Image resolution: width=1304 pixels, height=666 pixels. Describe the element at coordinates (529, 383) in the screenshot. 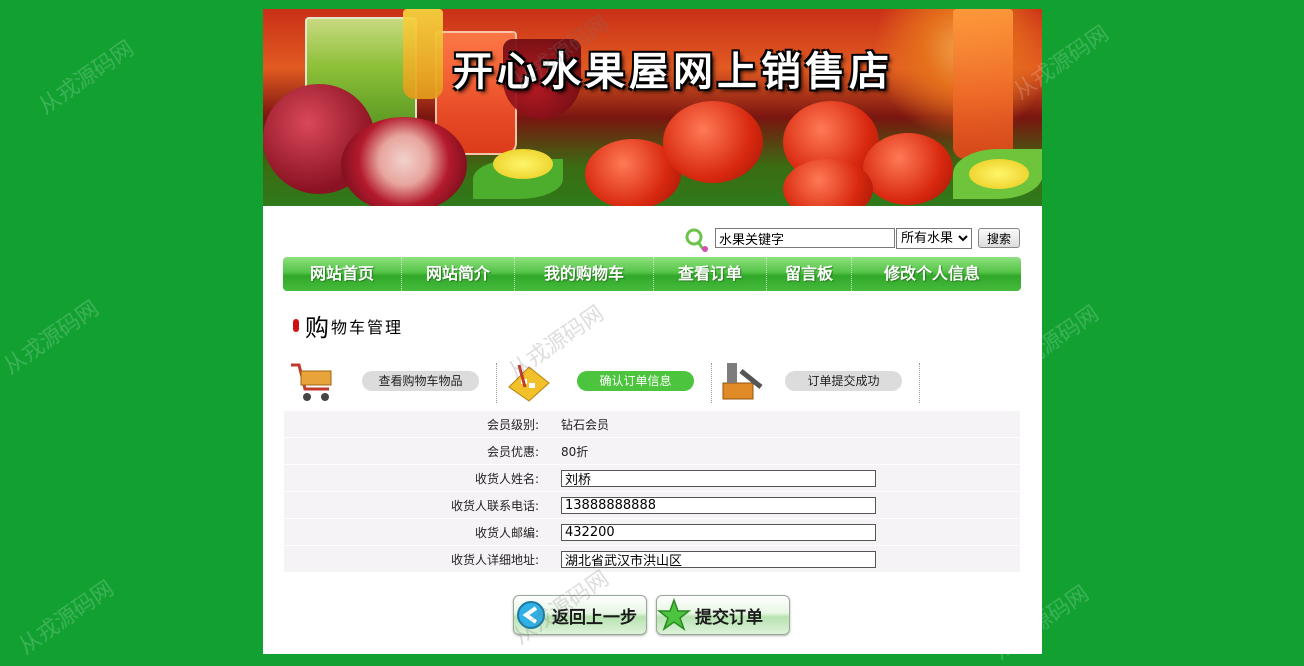

I see `calculator-icon` at that location.